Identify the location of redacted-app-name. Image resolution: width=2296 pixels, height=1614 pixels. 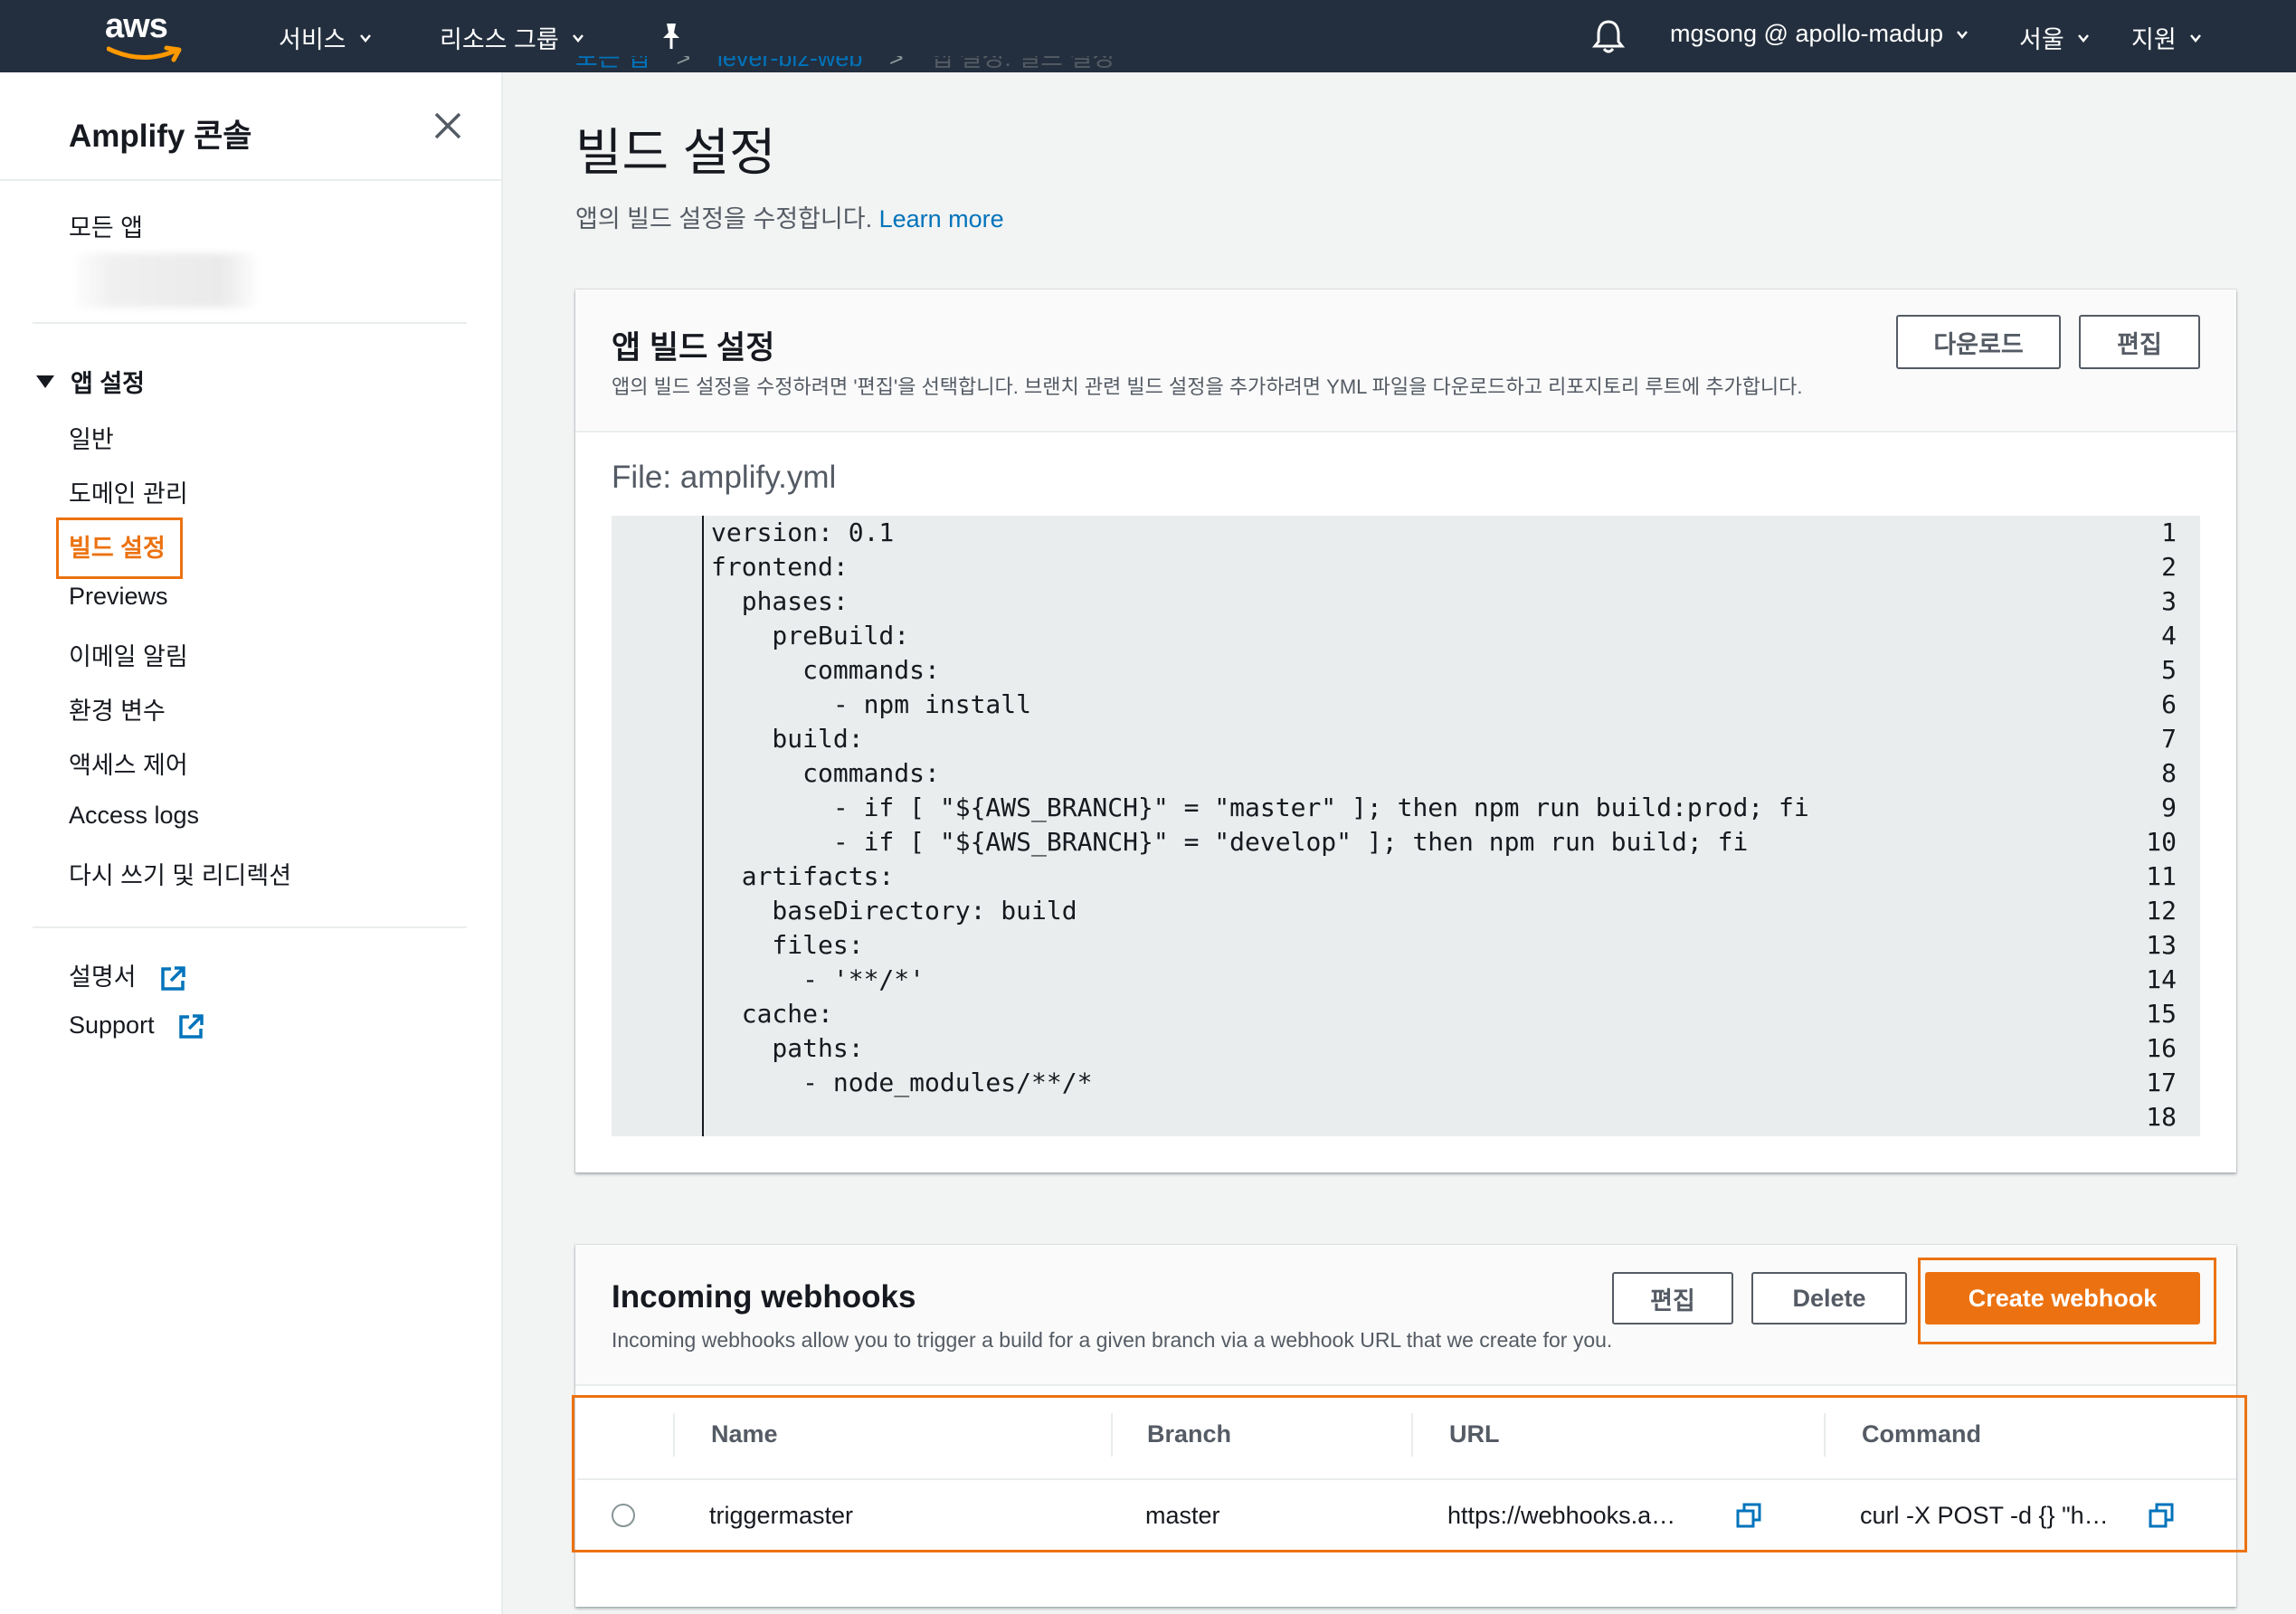
(166, 280).